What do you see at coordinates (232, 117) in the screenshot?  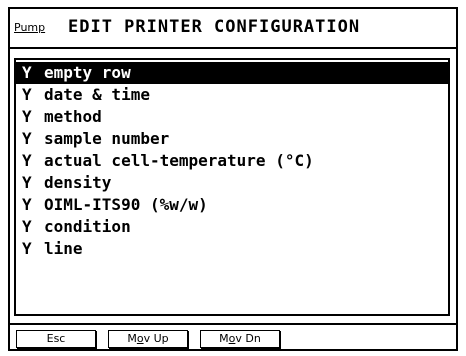 I see `list-item-method: Ymethod` at bounding box center [232, 117].